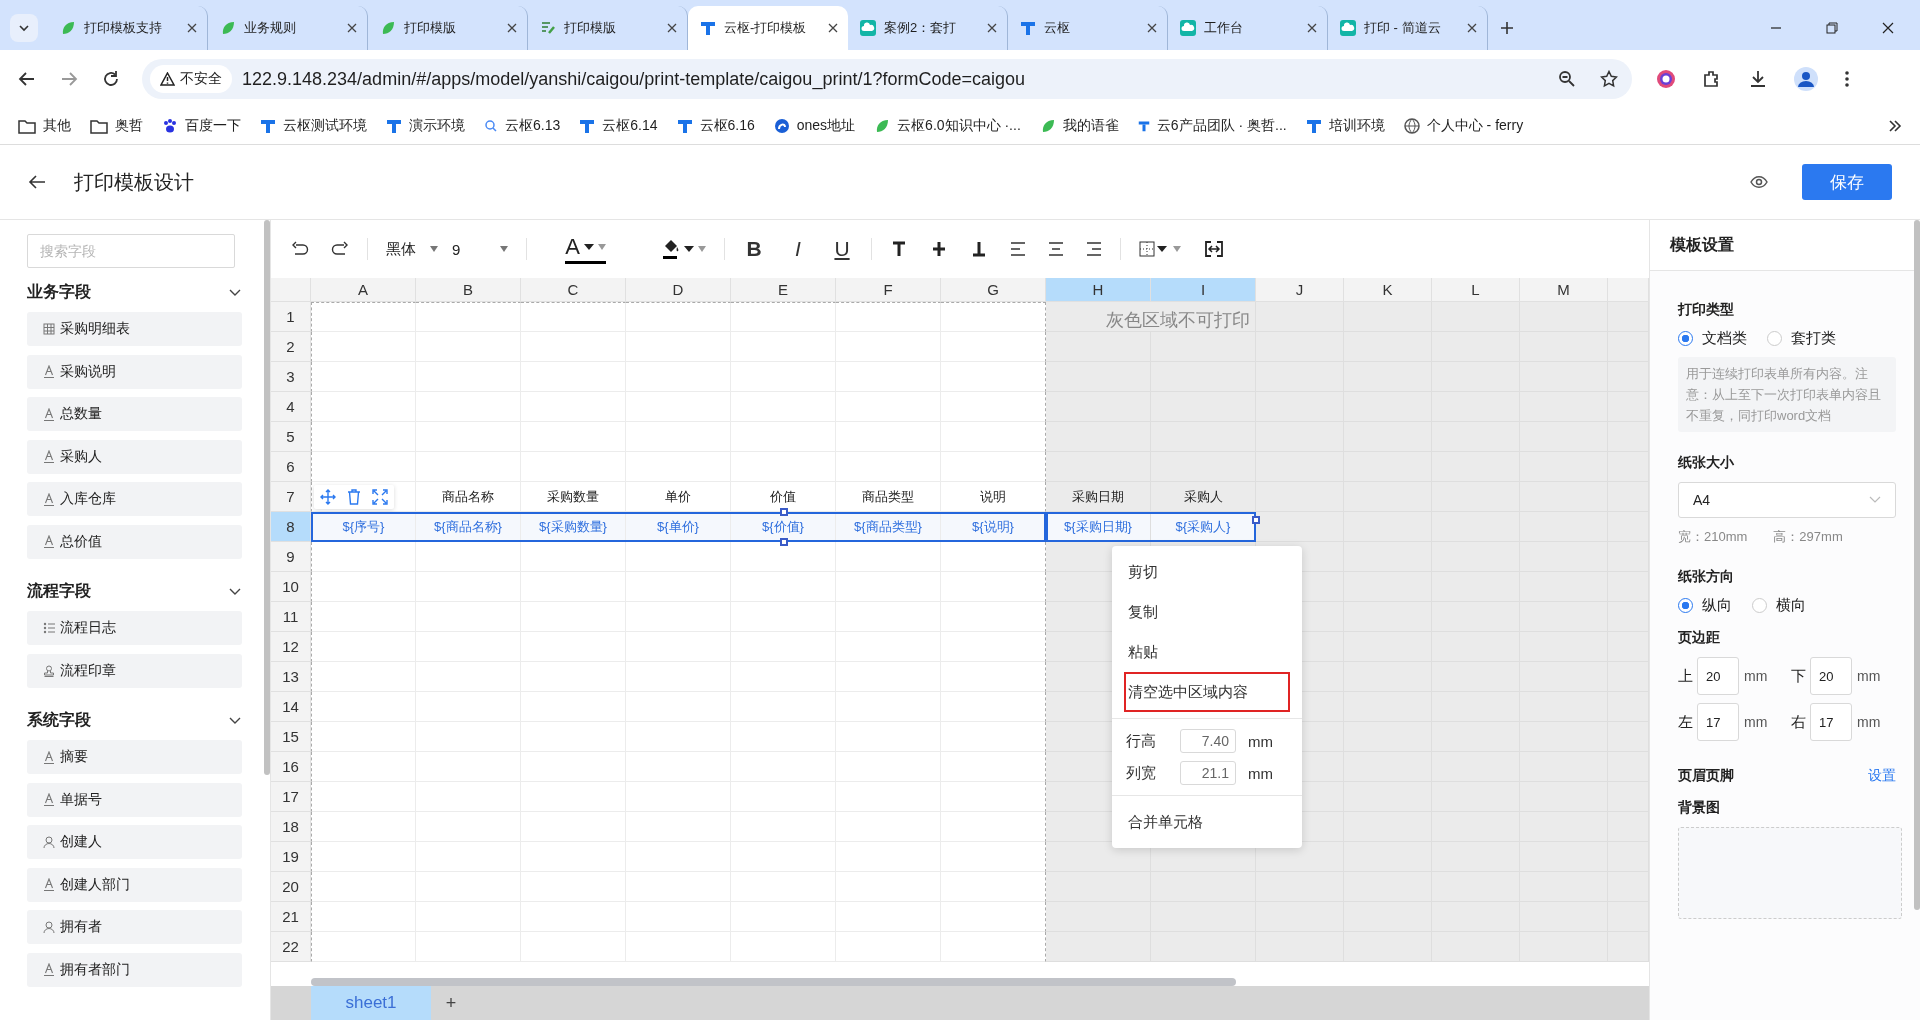 This screenshot has height=1020, width=1920. I want to click on tab-title: 业务规则, so click(270, 28).